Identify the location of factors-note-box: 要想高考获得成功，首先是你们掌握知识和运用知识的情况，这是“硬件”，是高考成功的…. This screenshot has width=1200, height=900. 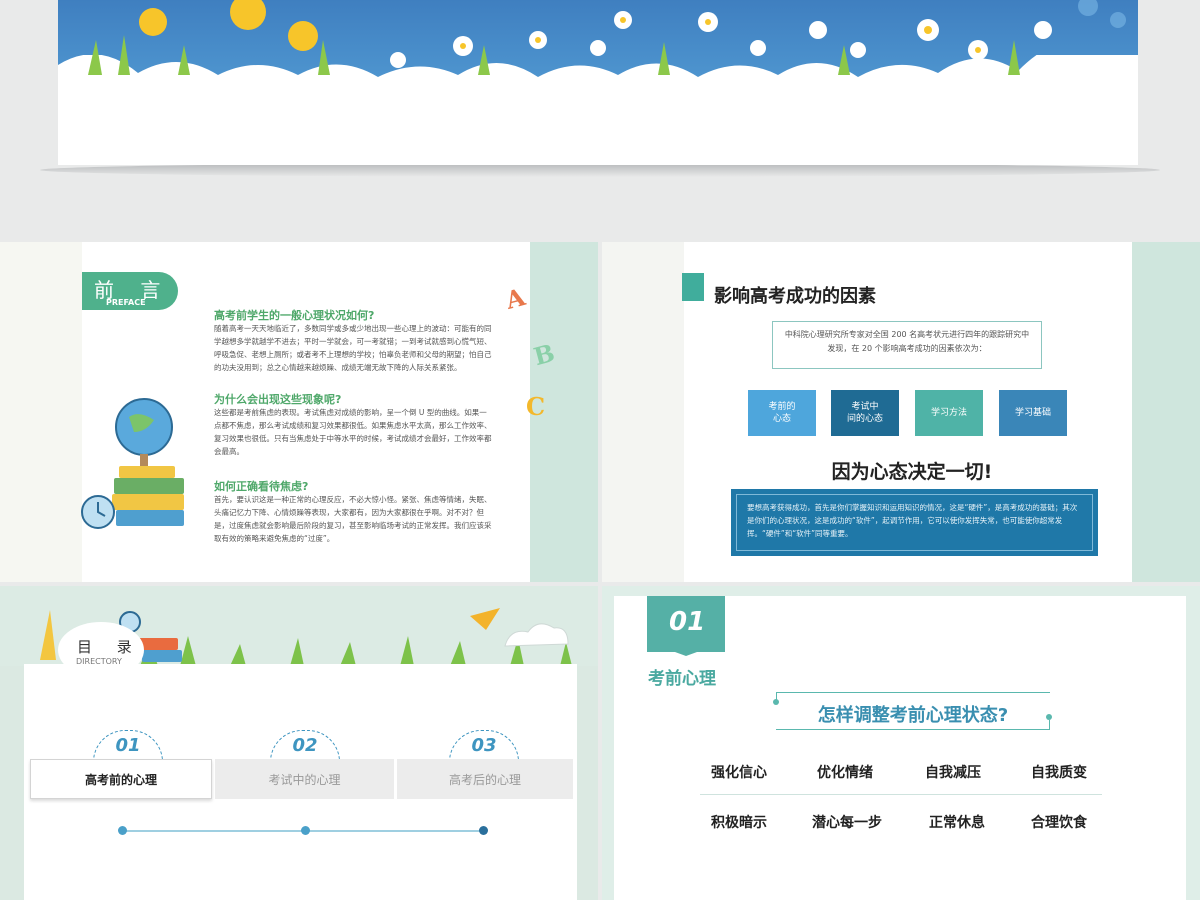
(914, 522).